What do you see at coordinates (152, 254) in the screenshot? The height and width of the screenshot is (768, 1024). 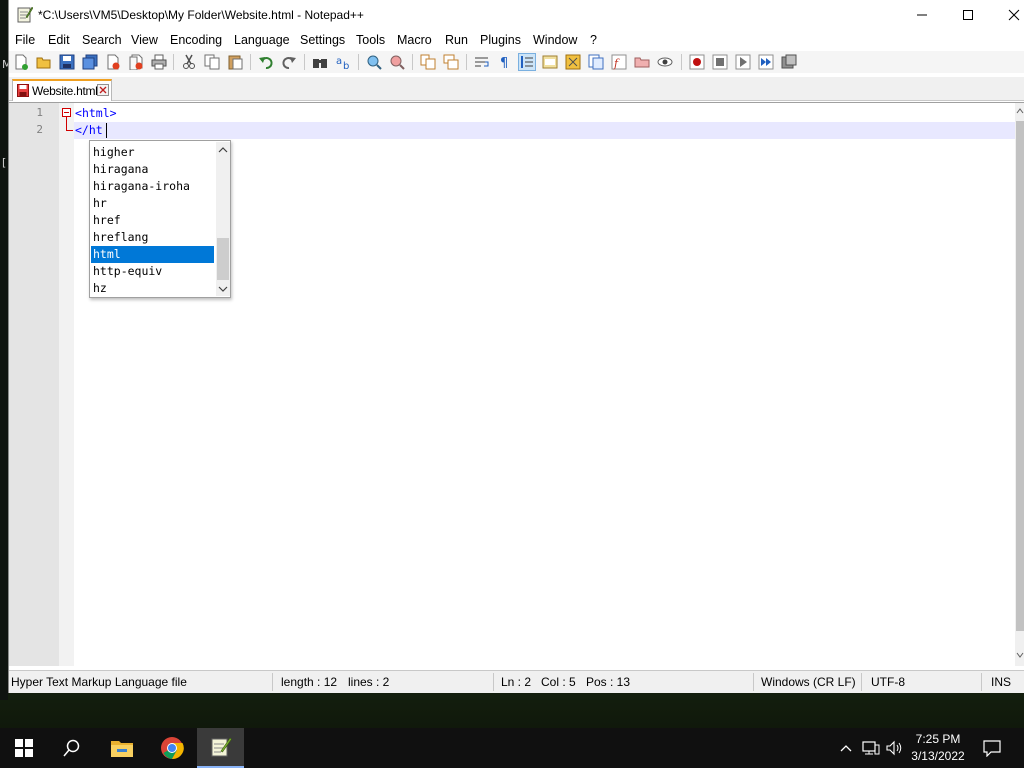 I see `autocomplete-item-selected: html` at bounding box center [152, 254].